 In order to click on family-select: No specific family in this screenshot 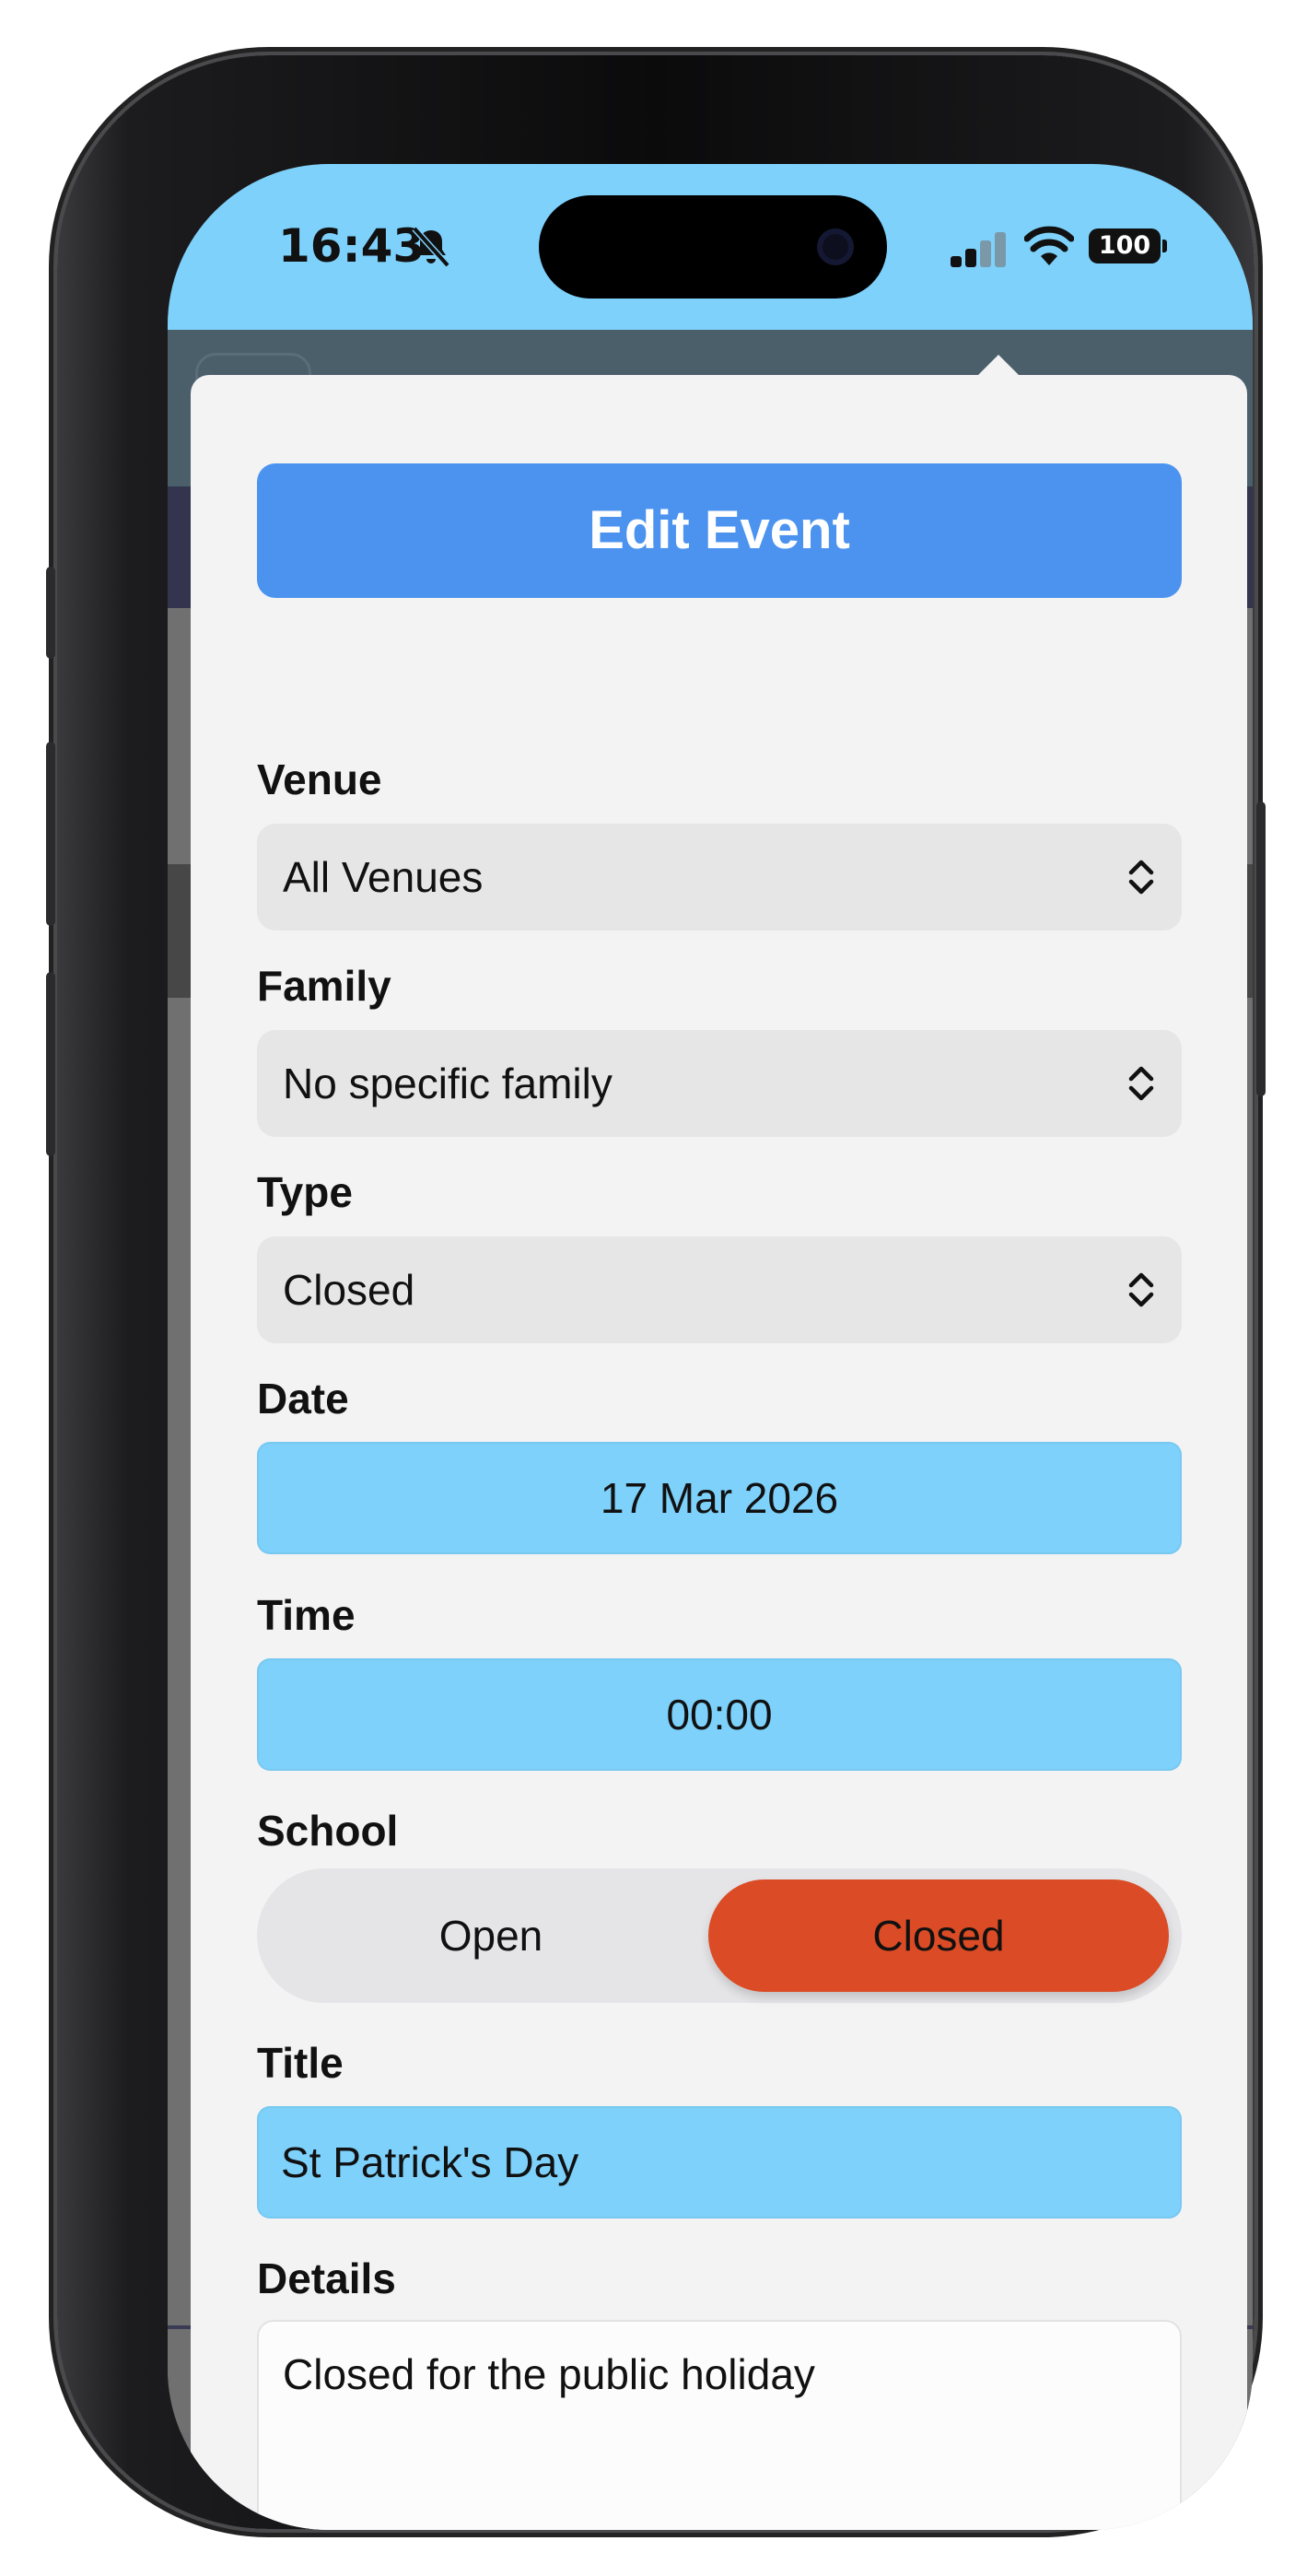, I will do `click(720, 1083)`.